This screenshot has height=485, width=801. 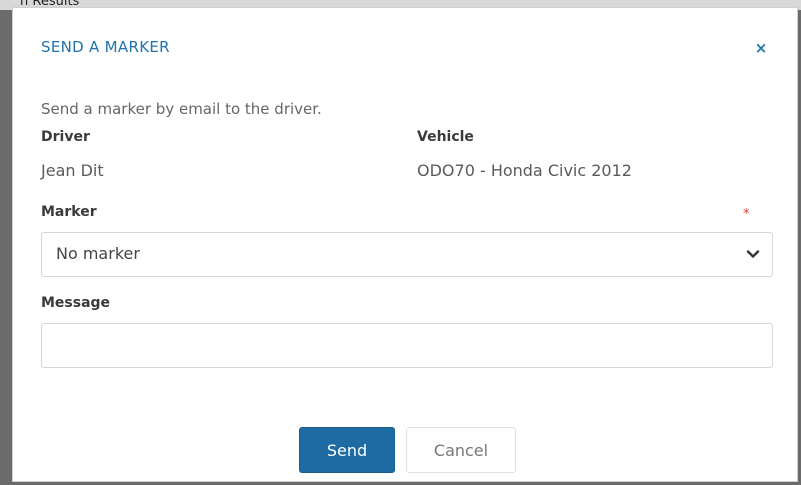 What do you see at coordinates (407, 345) in the screenshot?
I see `message-input` at bounding box center [407, 345].